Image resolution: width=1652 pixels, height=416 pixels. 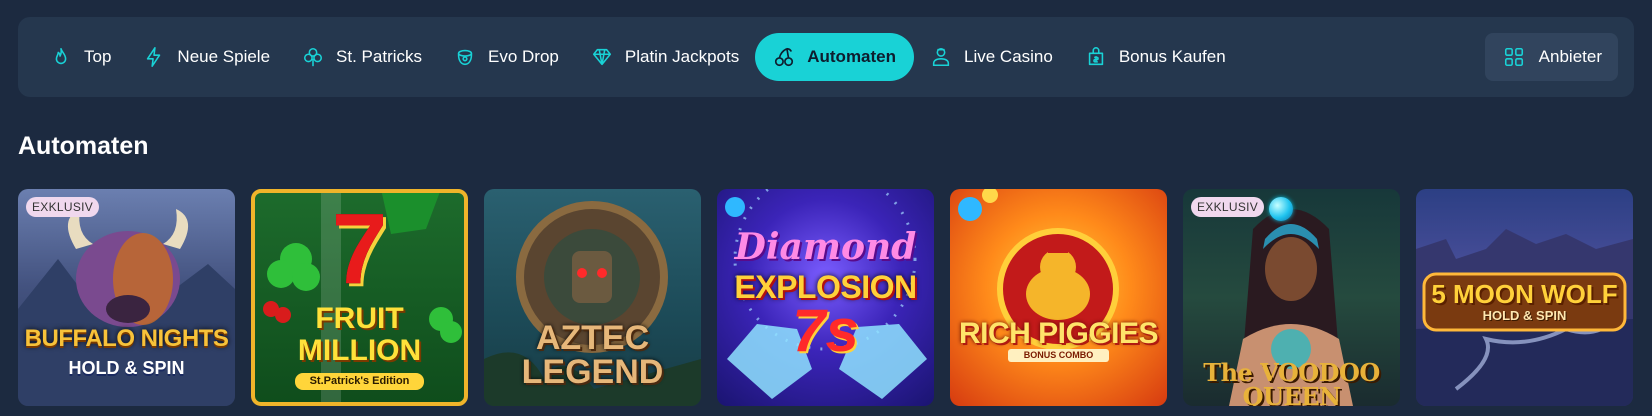 I want to click on nav-label: Top, so click(x=98, y=56).